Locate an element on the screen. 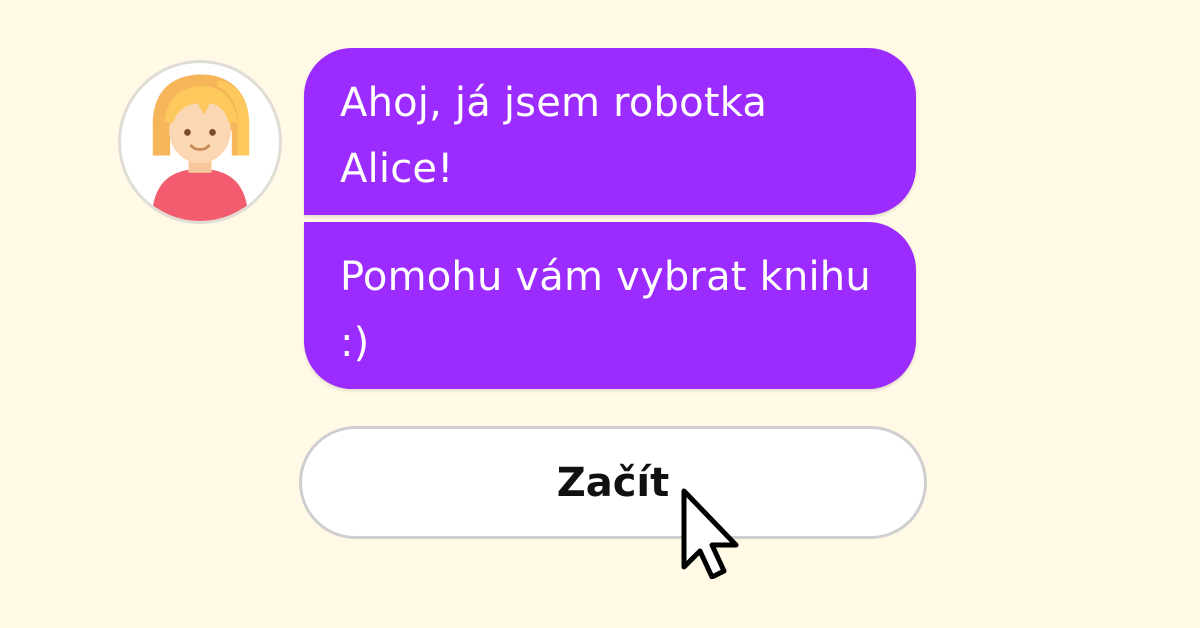 Image resolution: width=1200 pixels, height=628 pixels. chat-message-1: Ahoj, já jsem robotka Alice! is located at coordinates (610, 131).